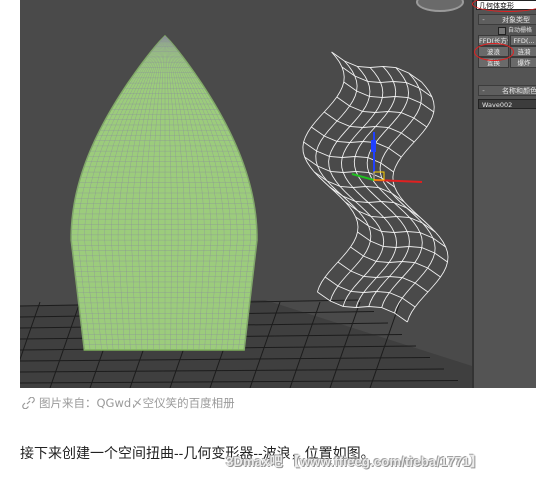  I want to click on watermark: 3Dmax吧 【www.ffieeg.com/tieba/1771】, so click(355, 461).